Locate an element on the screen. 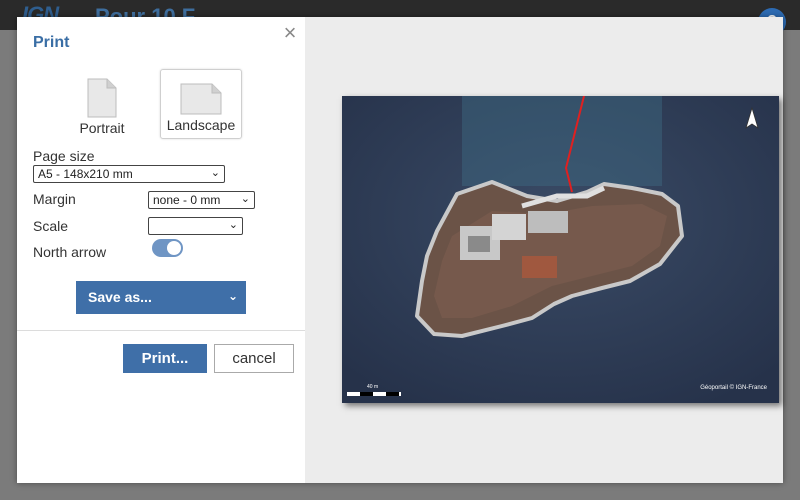  divider is located at coordinates (161, 330).